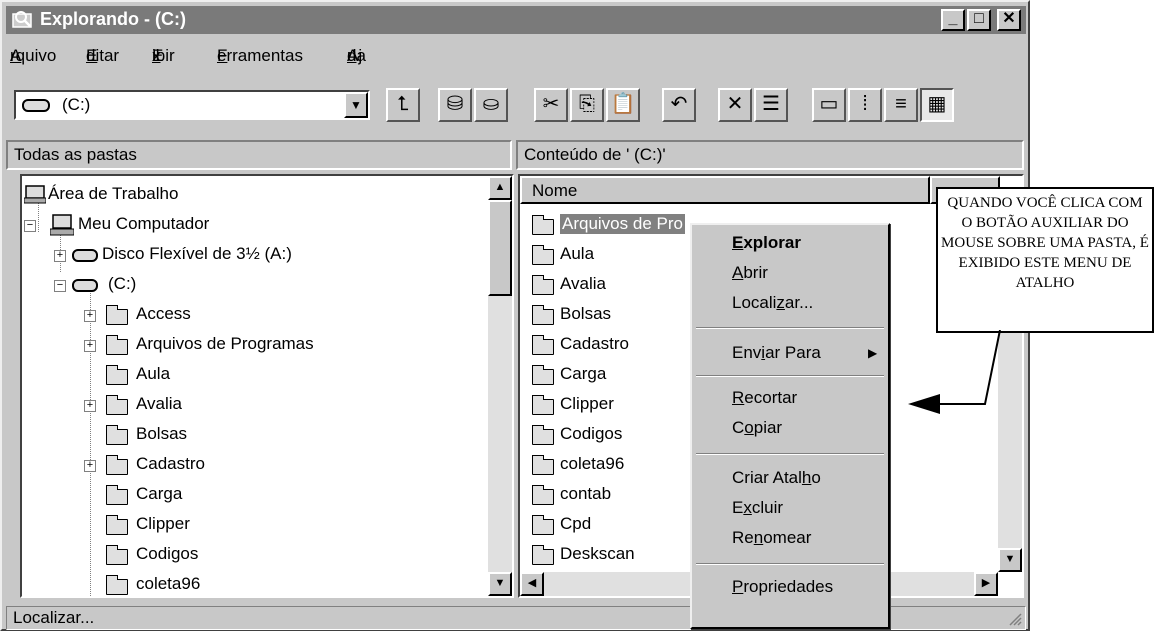 The image size is (1171, 631). Describe the element at coordinates (937, 105) in the screenshot. I see `details-view-button: ▦` at that location.